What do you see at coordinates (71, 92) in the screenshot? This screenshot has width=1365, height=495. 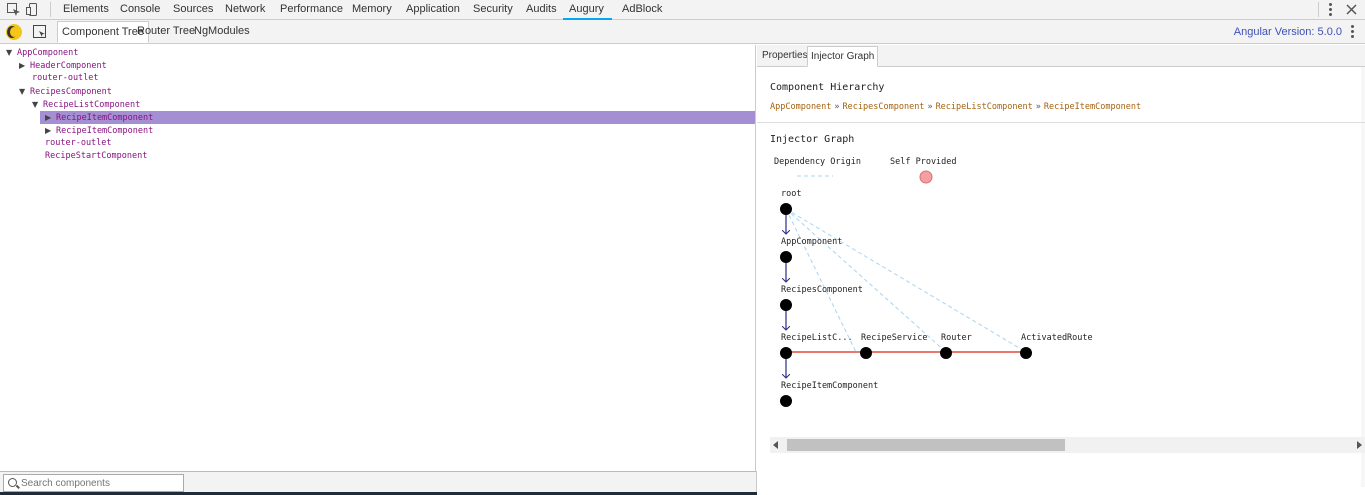 I see `tree-node-label: RecipesComponent` at bounding box center [71, 92].